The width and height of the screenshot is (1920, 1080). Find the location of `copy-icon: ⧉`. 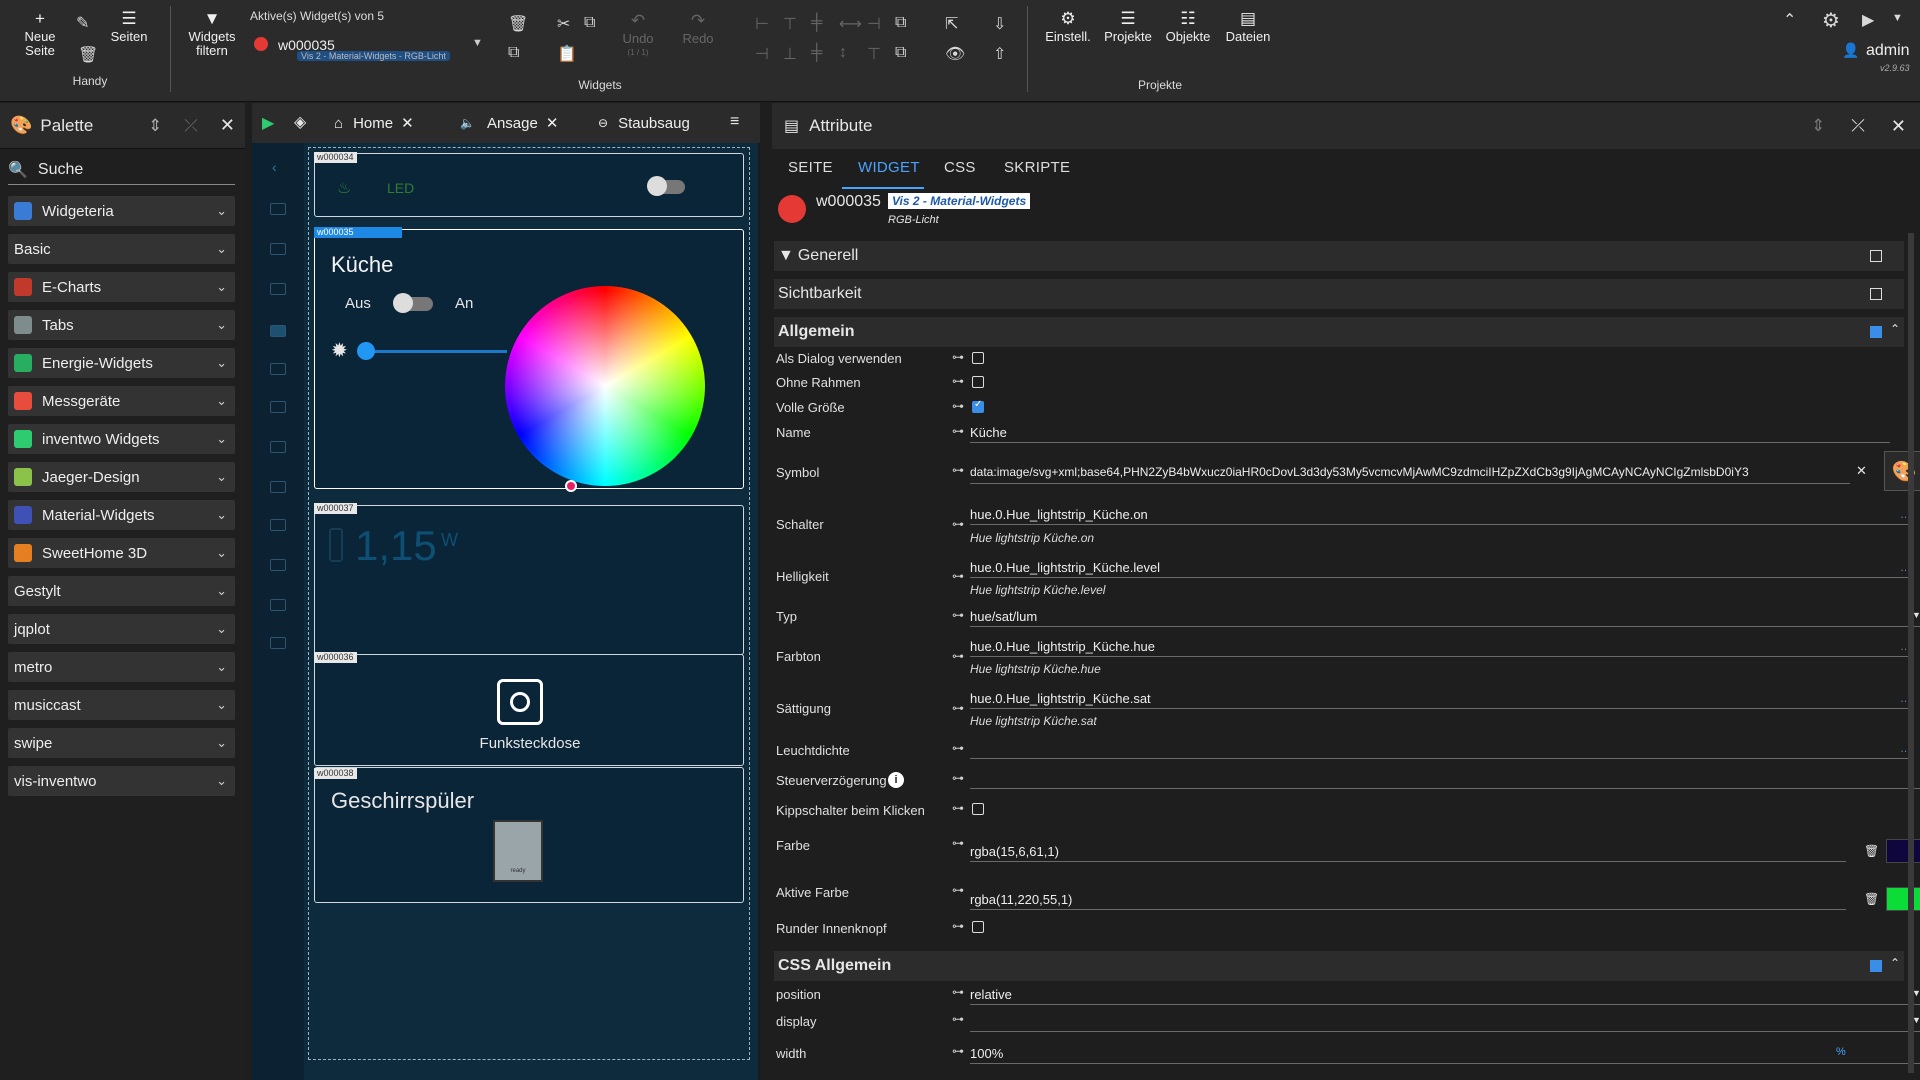

copy-icon: ⧉ is located at coordinates (513, 53).